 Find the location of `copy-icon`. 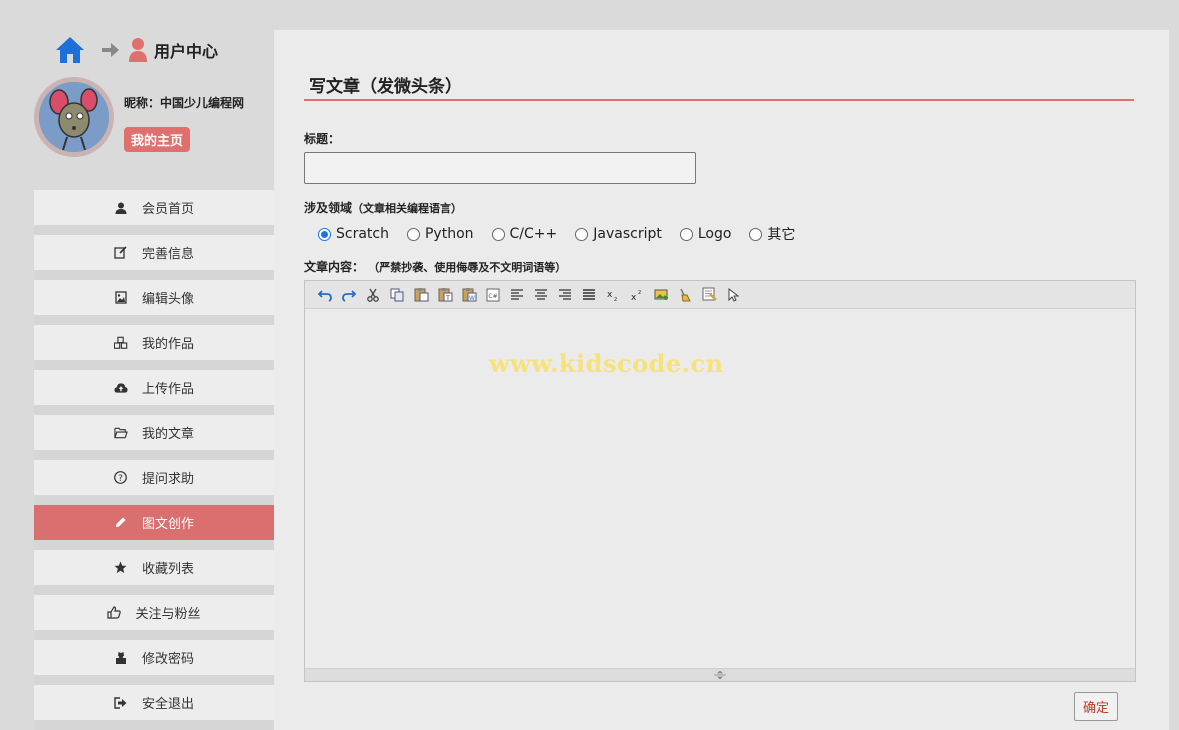

copy-icon is located at coordinates (397, 295).